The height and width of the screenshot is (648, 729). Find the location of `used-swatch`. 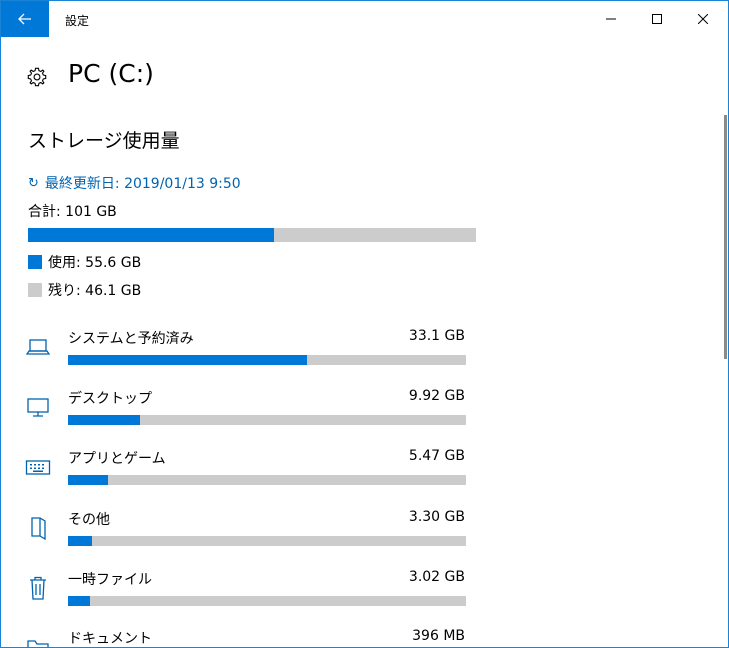

used-swatch is located at coordinates (35, 262).